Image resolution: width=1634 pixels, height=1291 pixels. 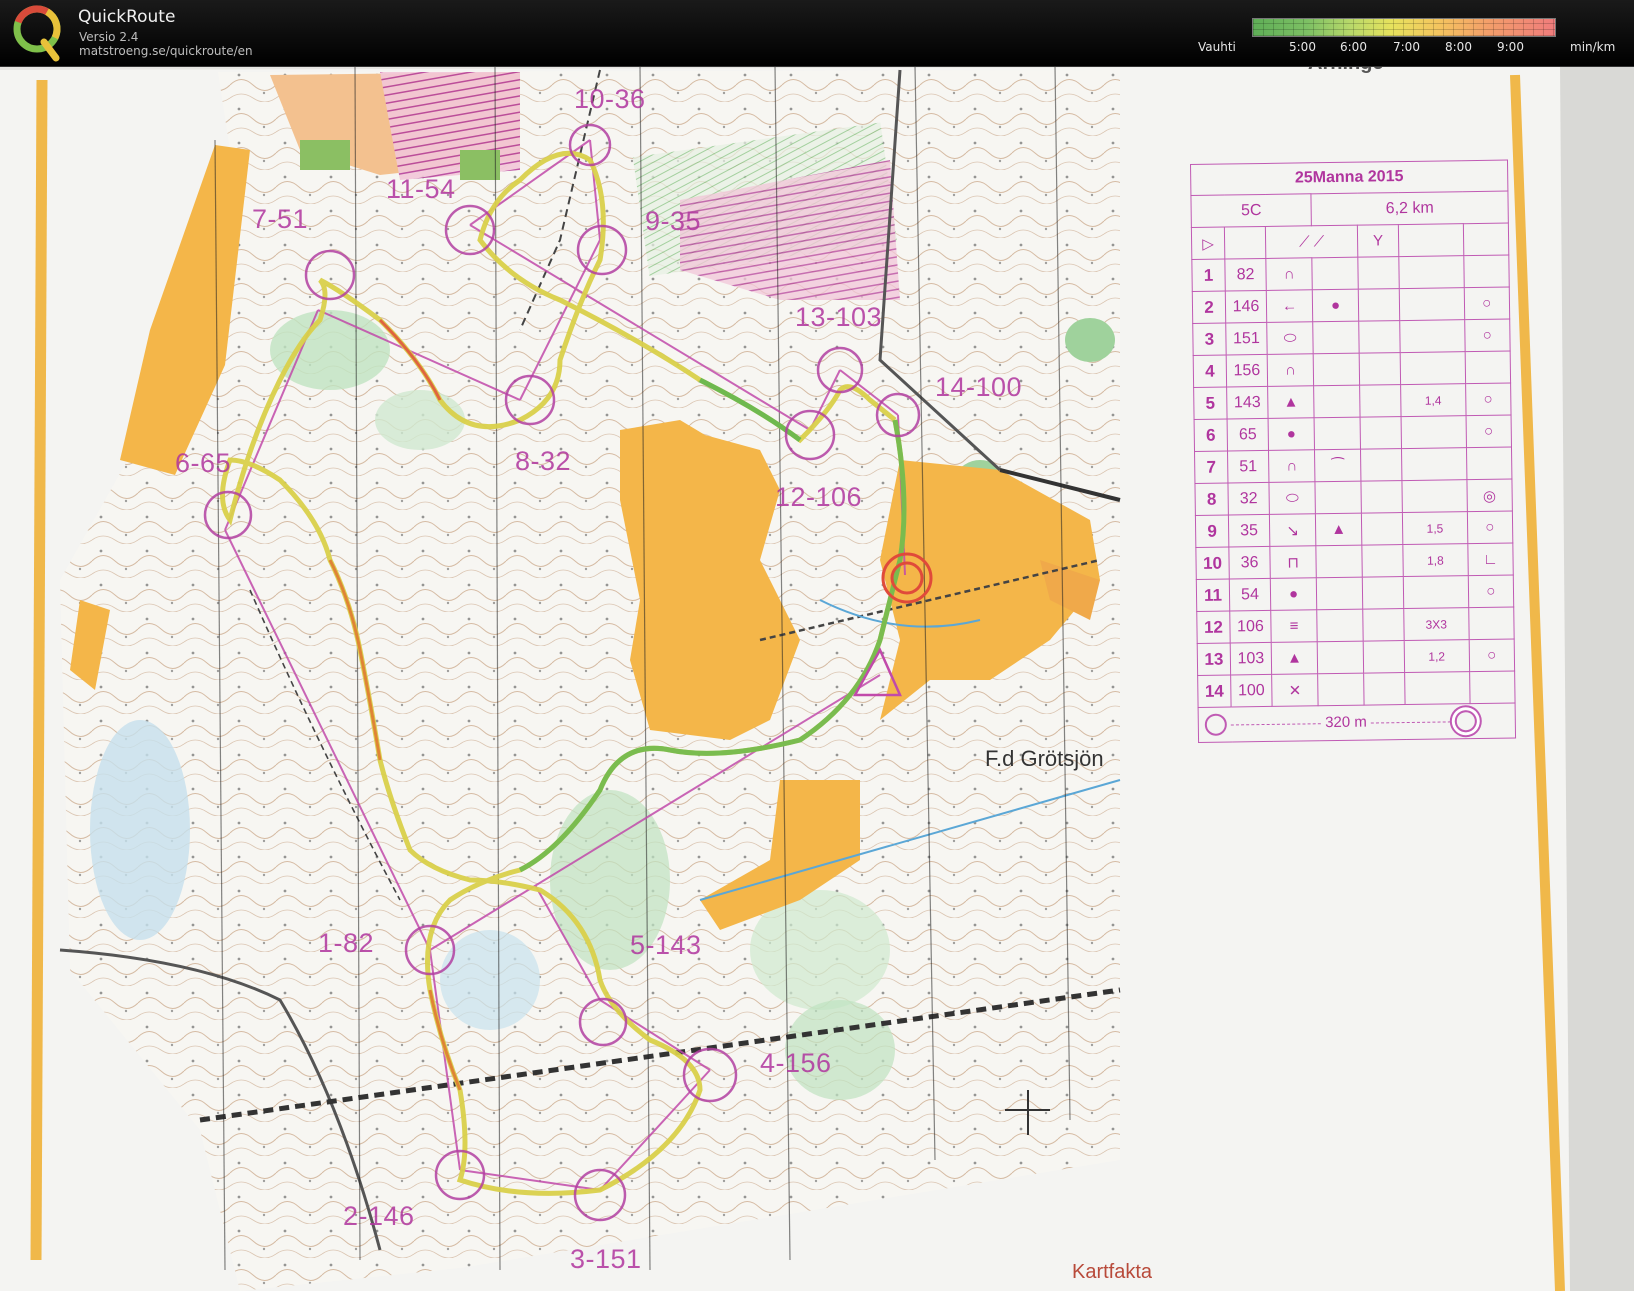 What do you see at coordinates (1217, 47) in the screenshot?
I see `pace-legend-title: Vauhti` at bounding box center [1217, 47].